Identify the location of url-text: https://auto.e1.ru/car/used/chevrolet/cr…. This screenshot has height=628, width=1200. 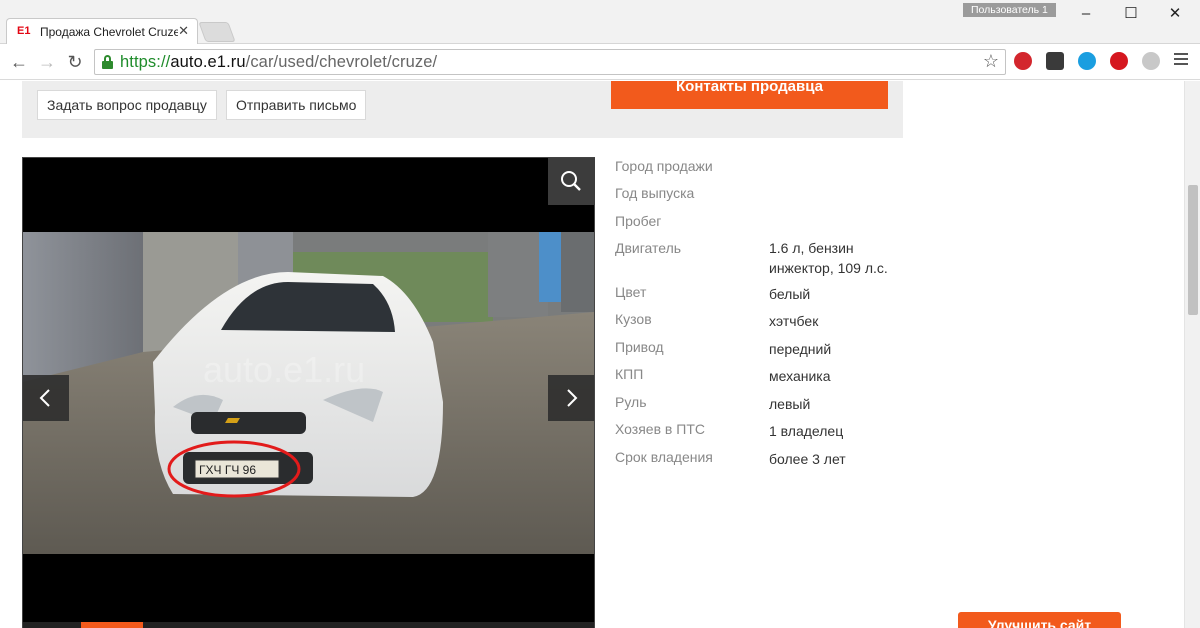
(279, 62).